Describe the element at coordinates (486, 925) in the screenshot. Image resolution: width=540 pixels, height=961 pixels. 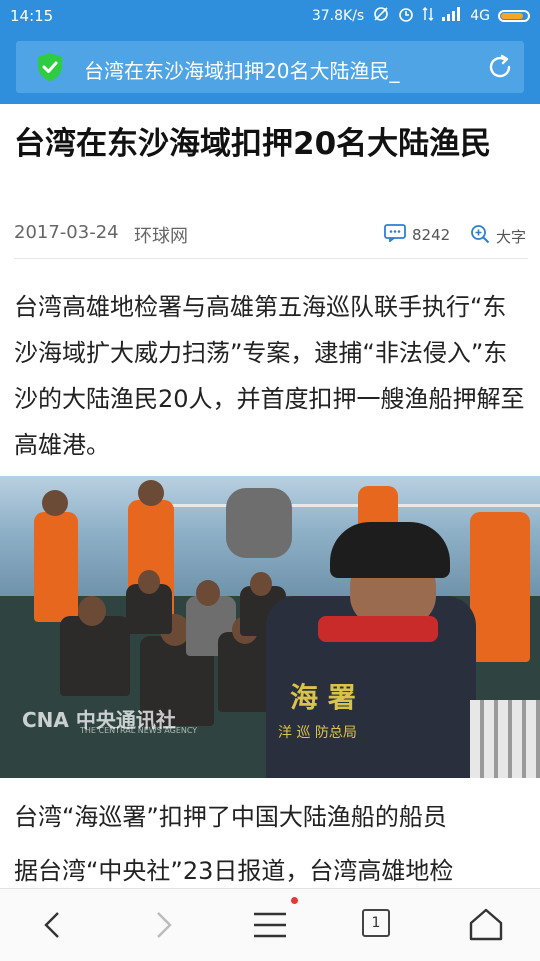
I see `home-icon` at that location.